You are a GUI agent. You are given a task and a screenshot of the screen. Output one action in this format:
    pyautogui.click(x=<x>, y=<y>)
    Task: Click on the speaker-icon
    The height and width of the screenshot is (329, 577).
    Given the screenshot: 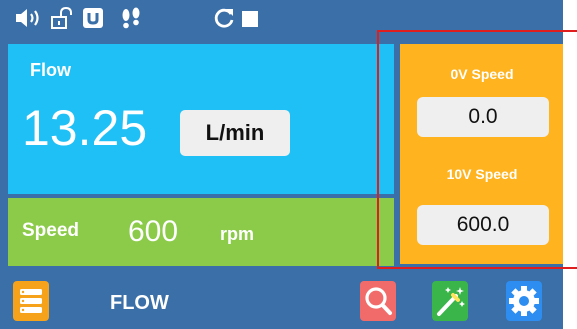 What is the action you would take?
    pyautogui.click(x=28, y=18)
    